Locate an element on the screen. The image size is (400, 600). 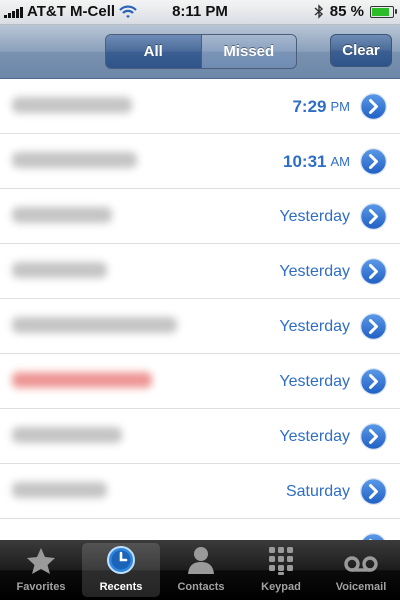
battery-fill is located at coordinates (380, 11).